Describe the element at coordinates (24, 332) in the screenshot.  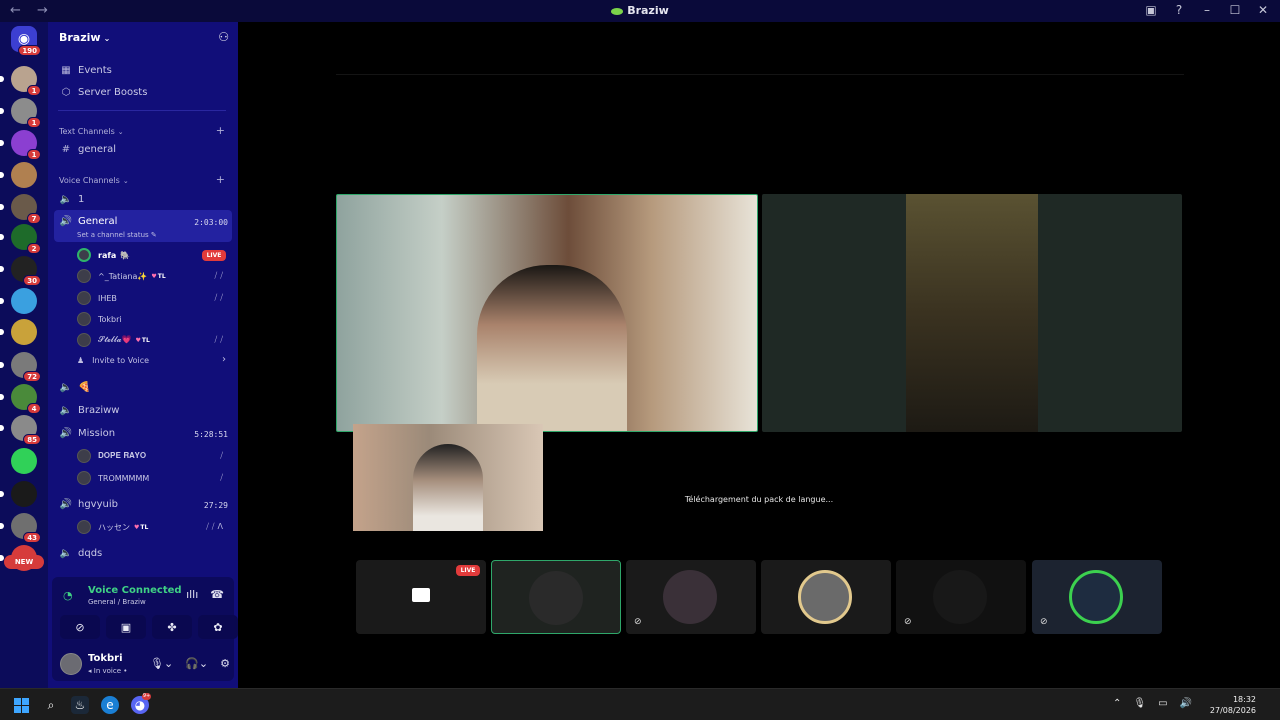
I see `server-avatar` at that location.